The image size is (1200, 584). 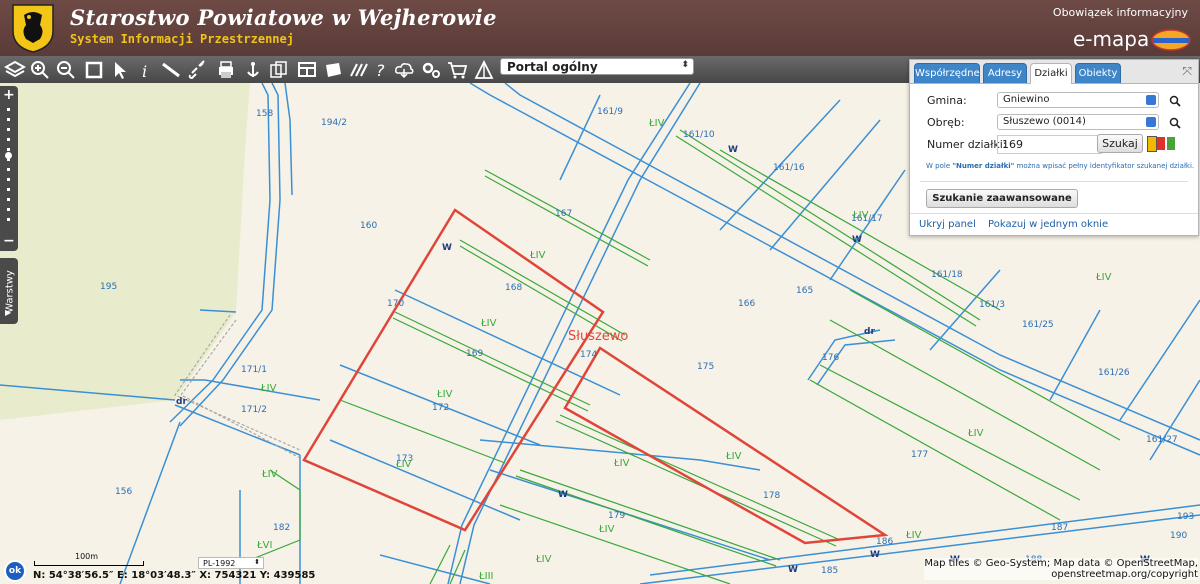 I want to click on triangle-tool-icon, so click(x=484, y=70).